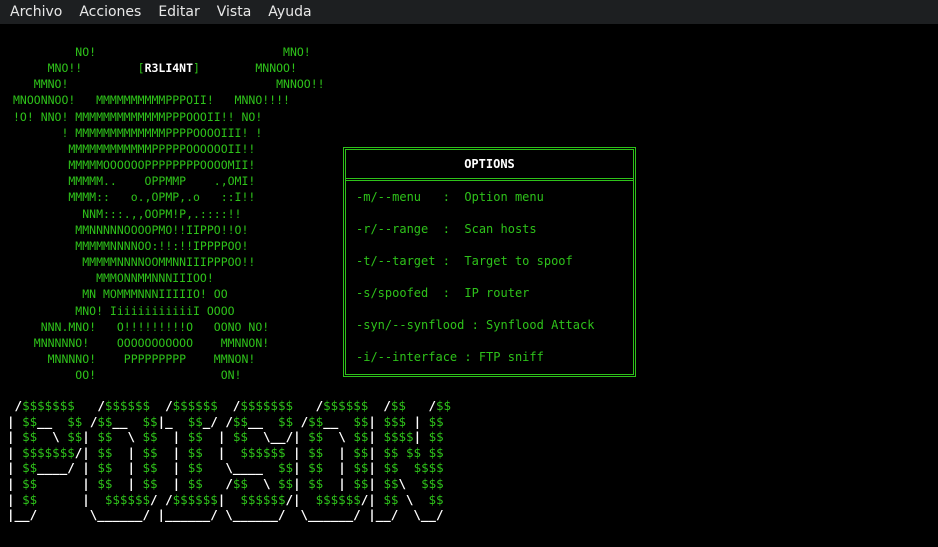 The image size is (938, 547). I want to click on menu-vista: Vista, so click(234, 12).